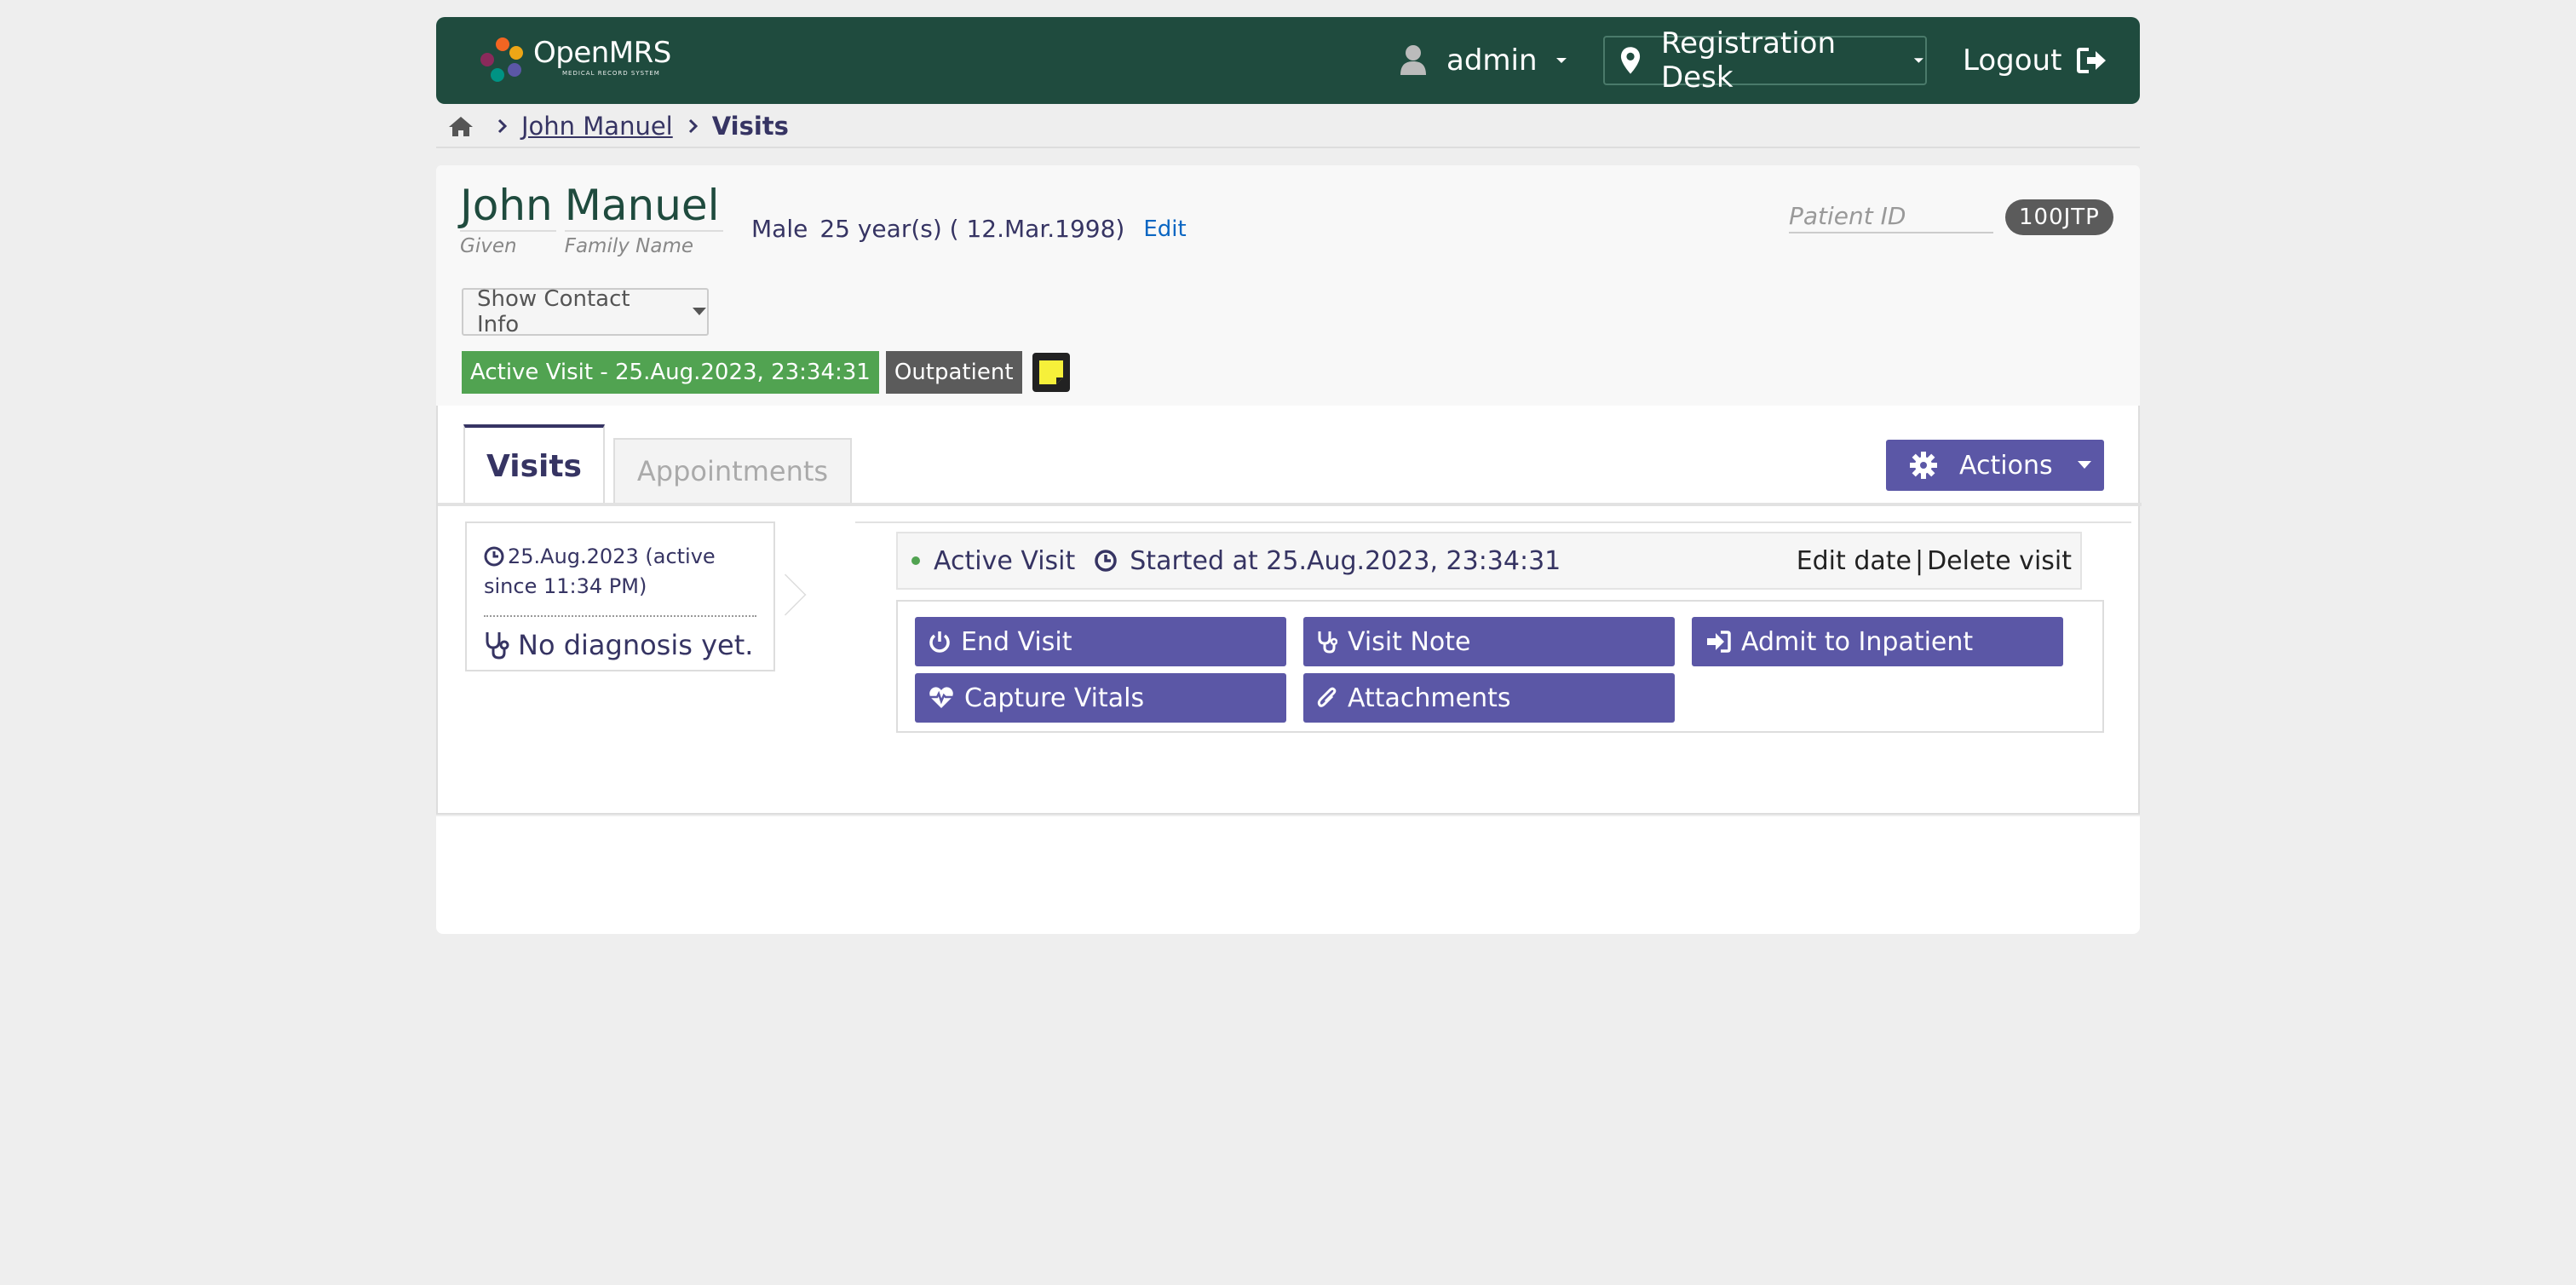 This screenshot has height=1285, width=2576. I want to click on tab-underline, so click(1290, 504).